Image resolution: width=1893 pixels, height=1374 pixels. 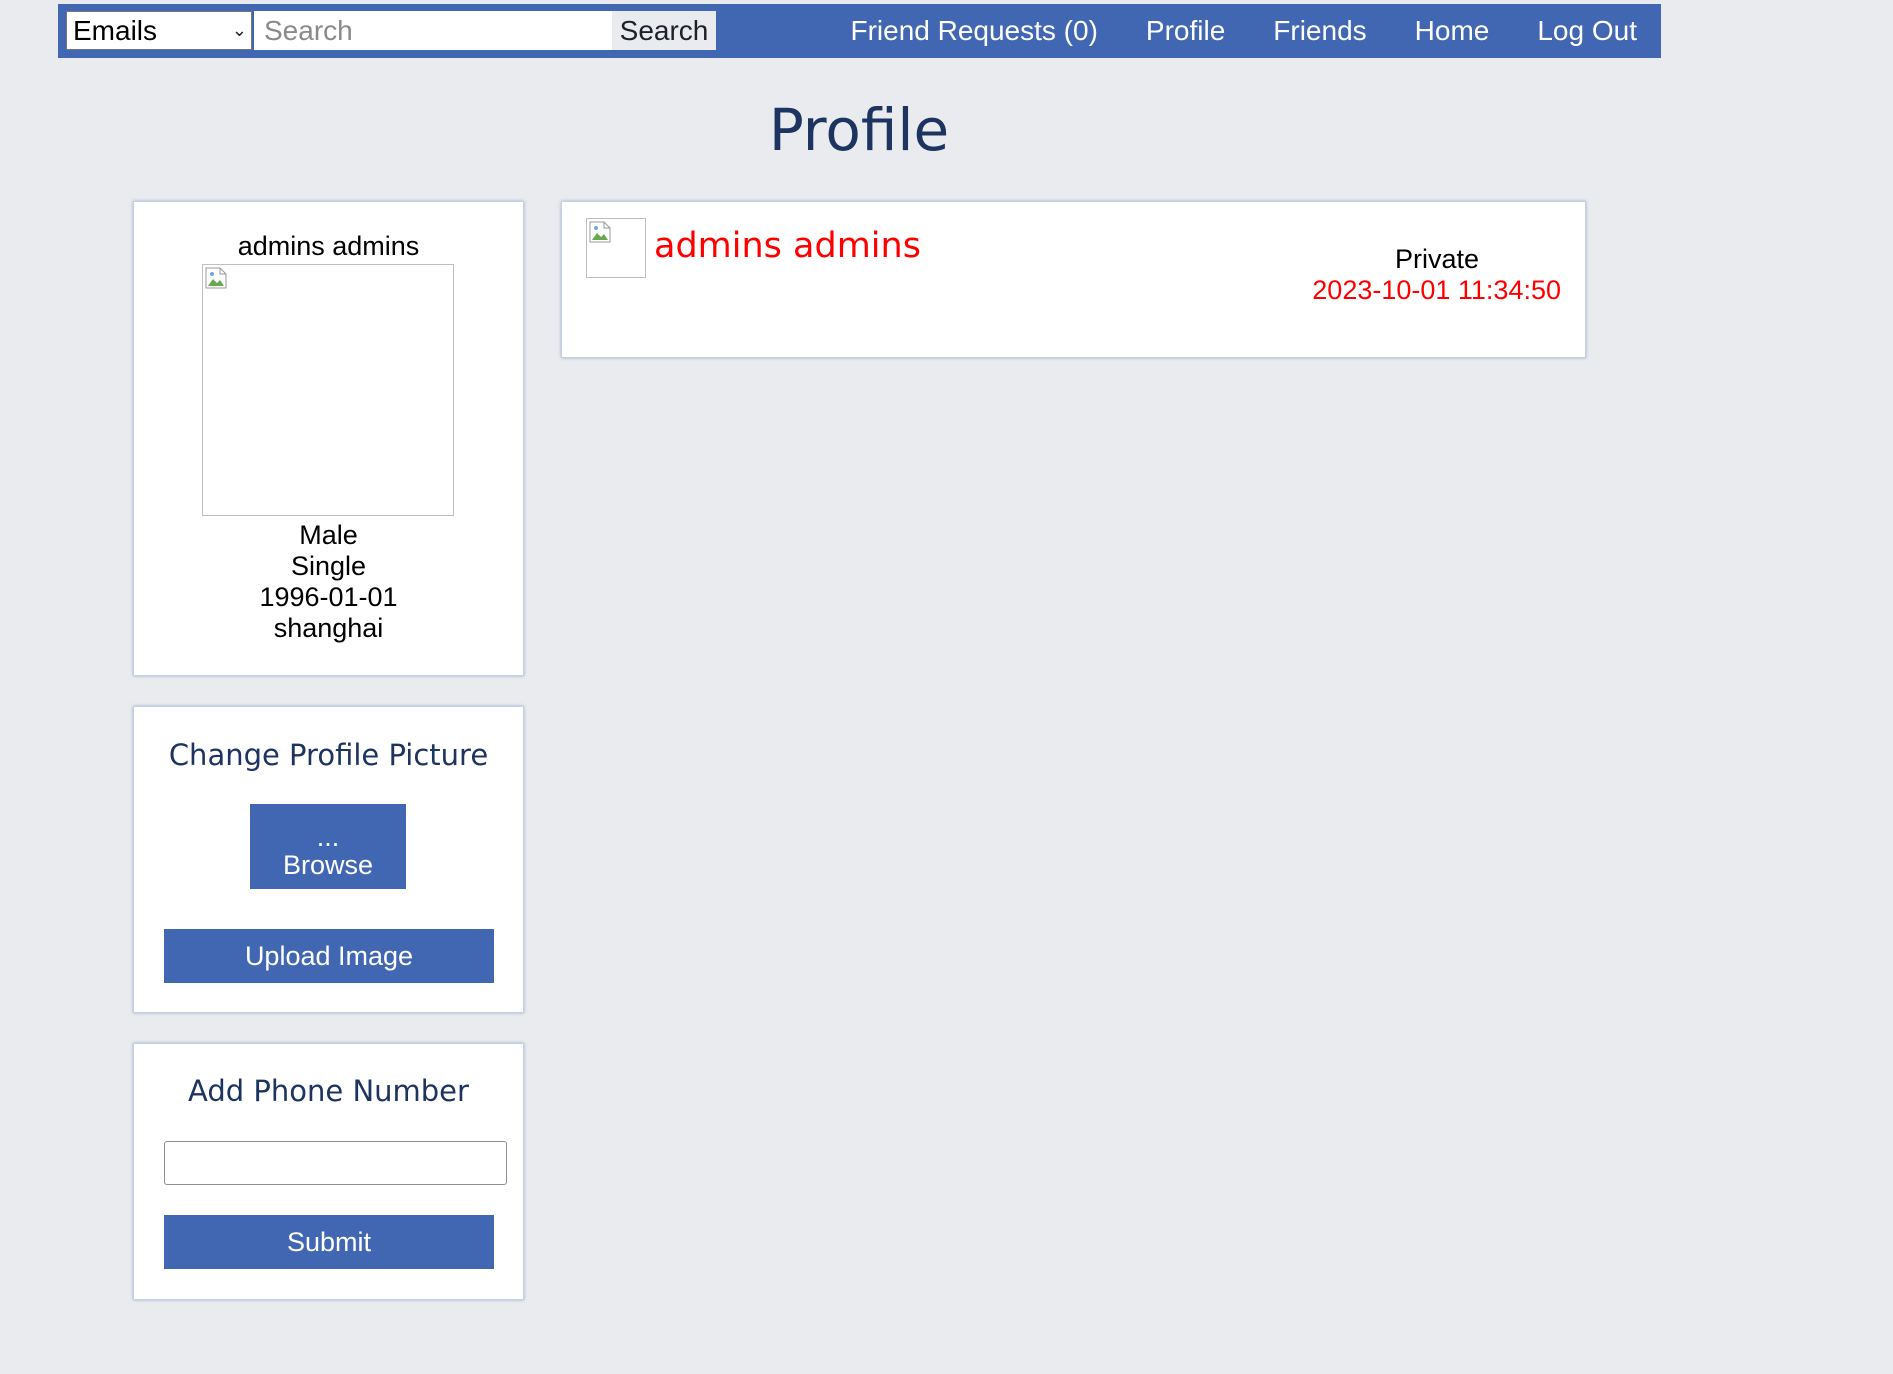 What do you see at coordinates (664, 30) in the screenshot?
I see `search-button: Search` at bounding box center [664, 30].